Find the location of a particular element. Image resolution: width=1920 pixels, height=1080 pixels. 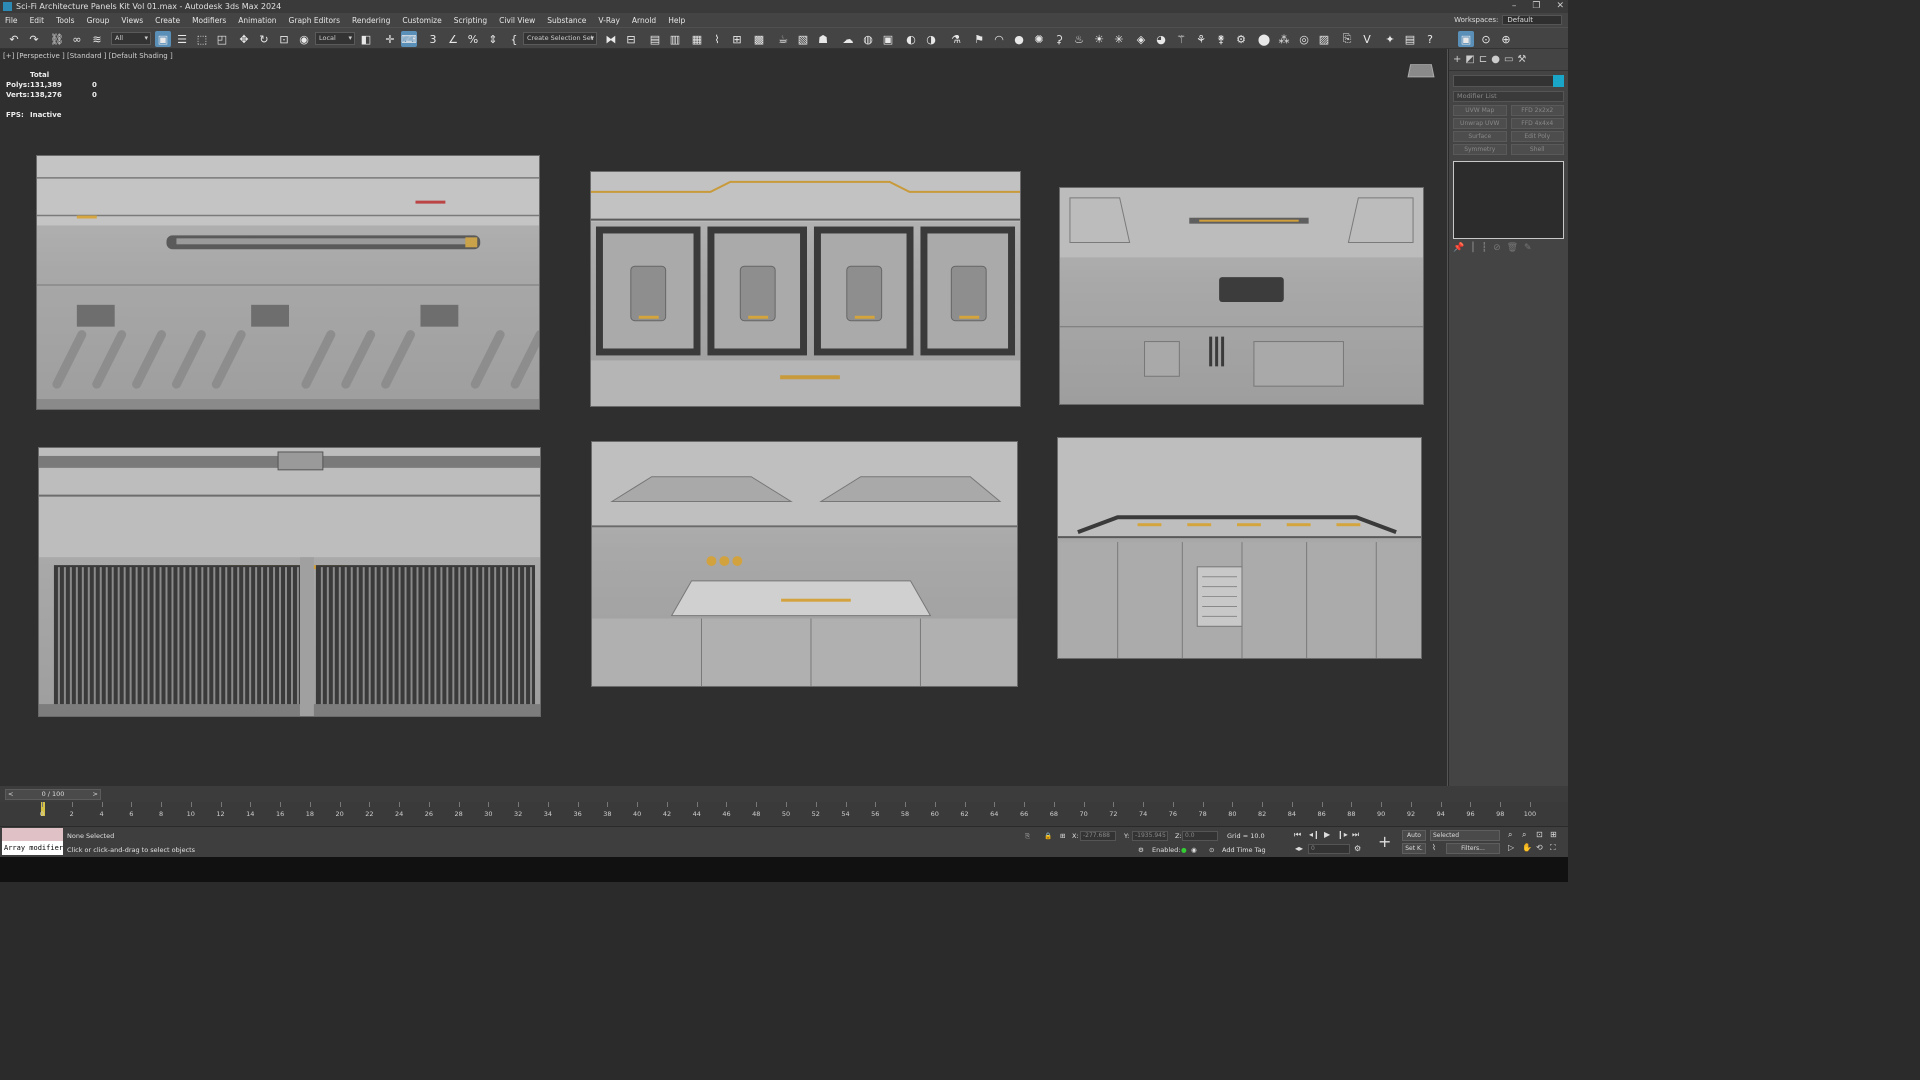

maxscript-mini-listener: Array modifier is located at coordinates (32, 848).